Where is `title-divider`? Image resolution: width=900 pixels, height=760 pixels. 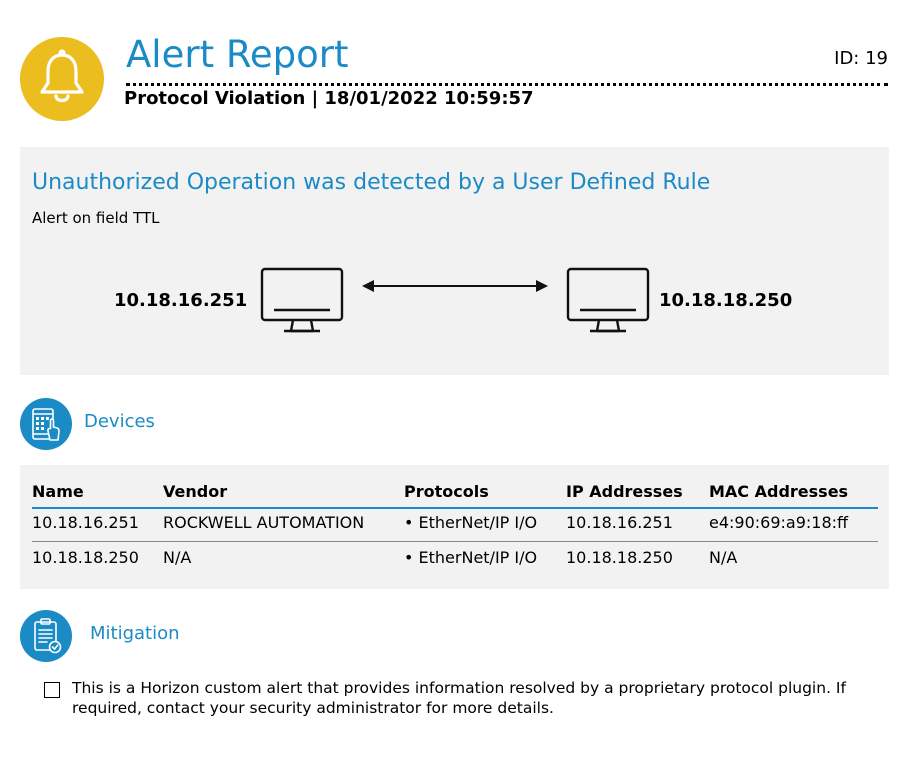 title-divider is located at coordinates (507, 84).